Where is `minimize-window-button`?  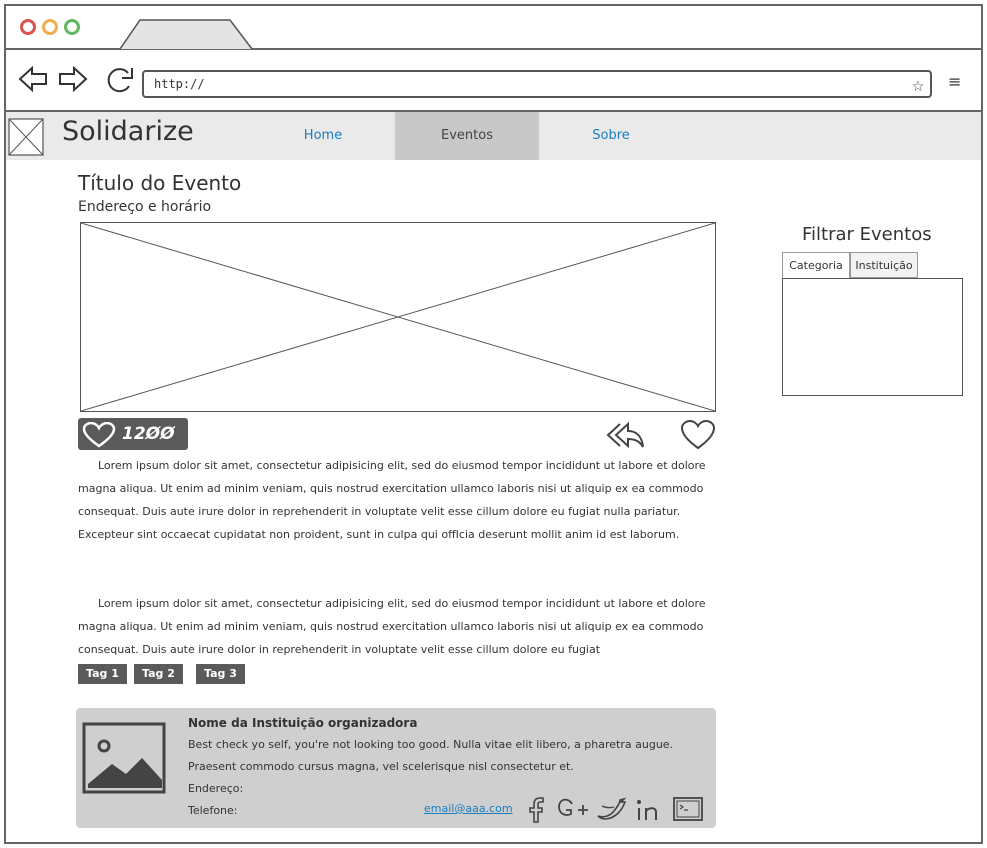 minimize-window-button is located at coordinates (50, 27).